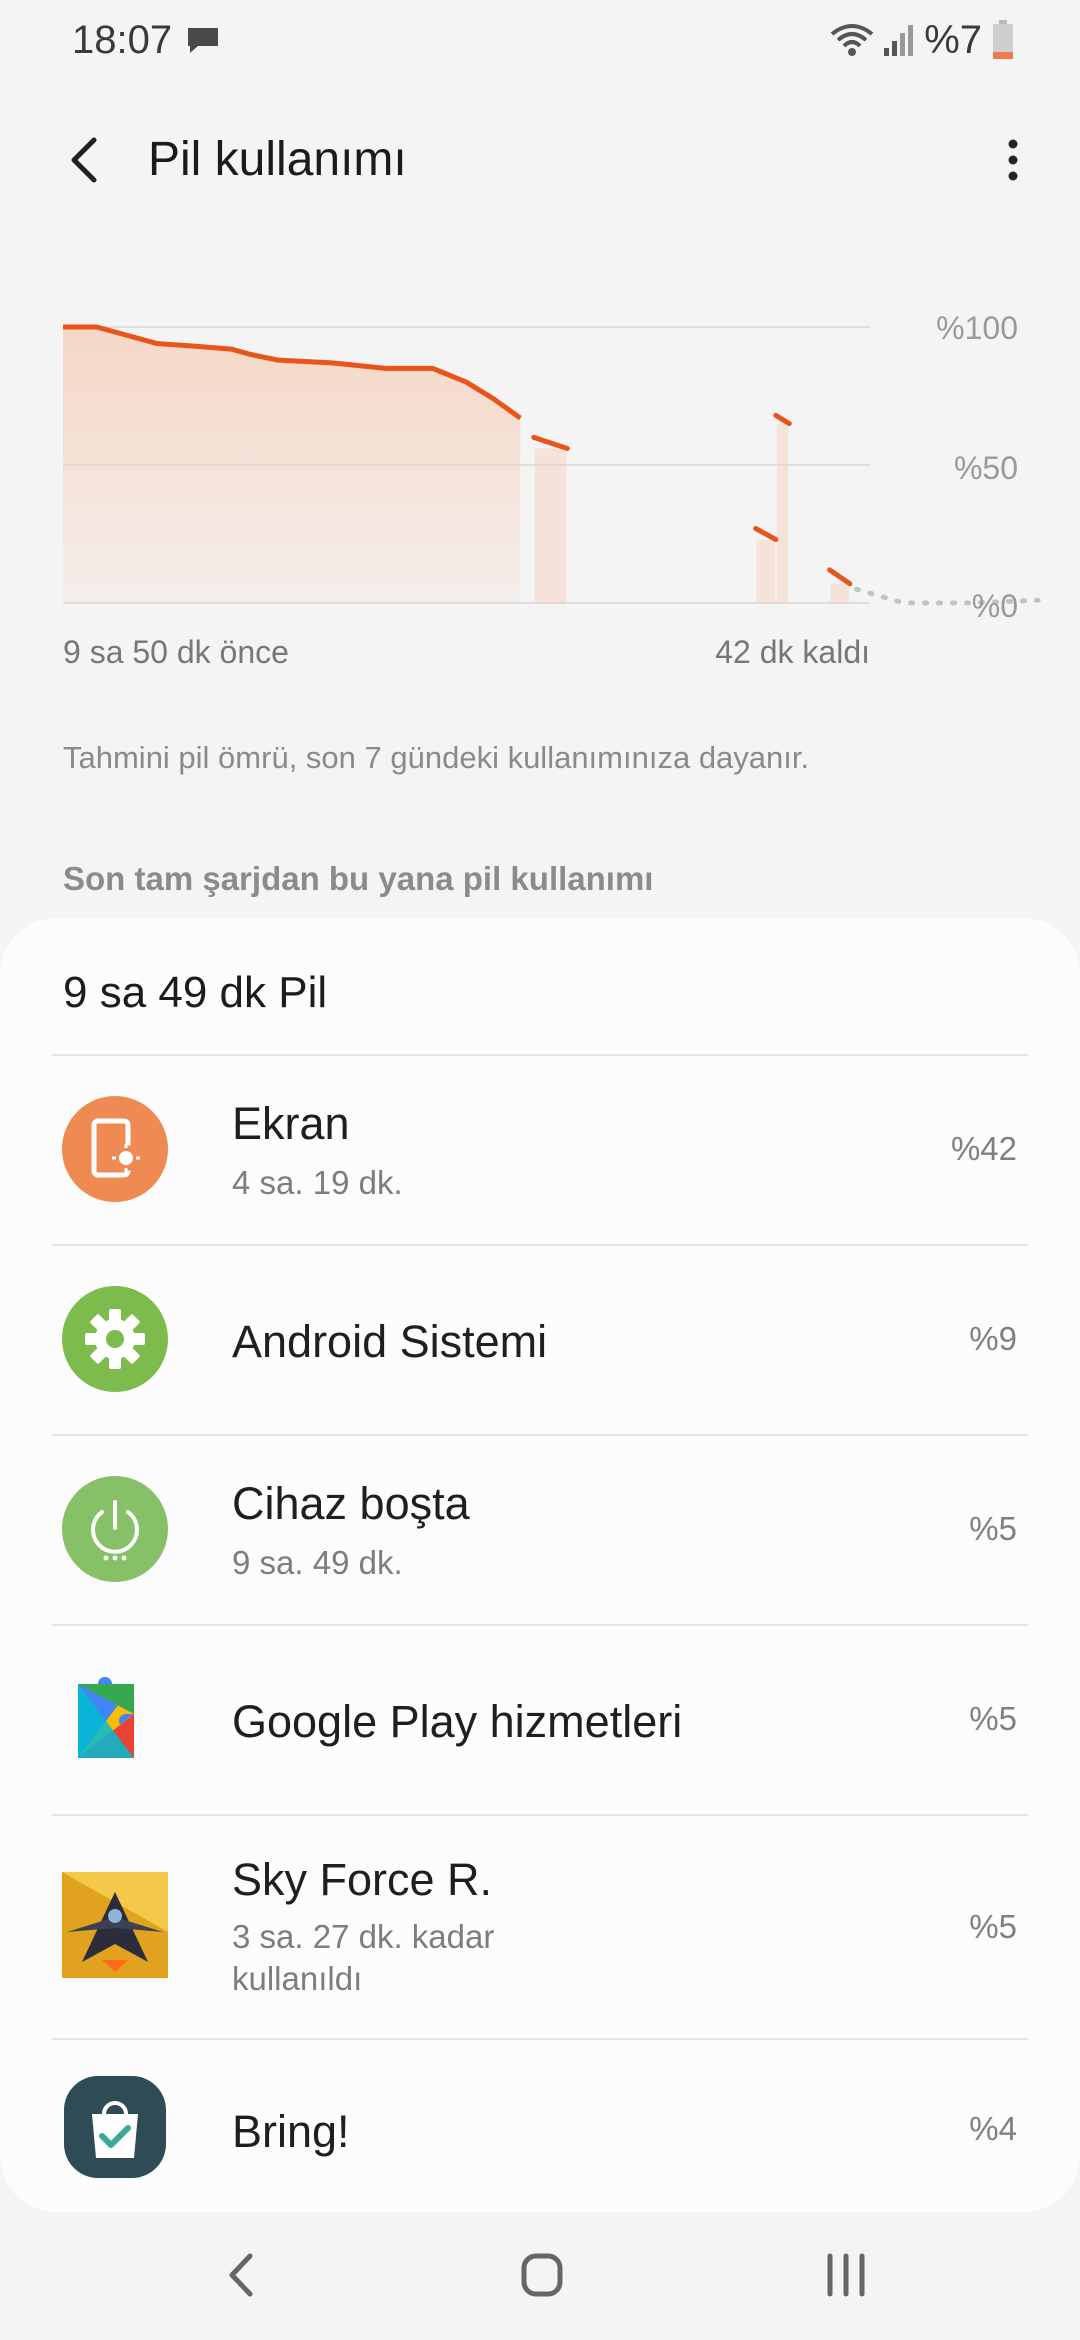 The height and width of the screenshot is (2340, 1080). What do you see at coordinates (115, 1339) in the screenshot?
I see `gear-icon` at bounding box center [115, 1339].